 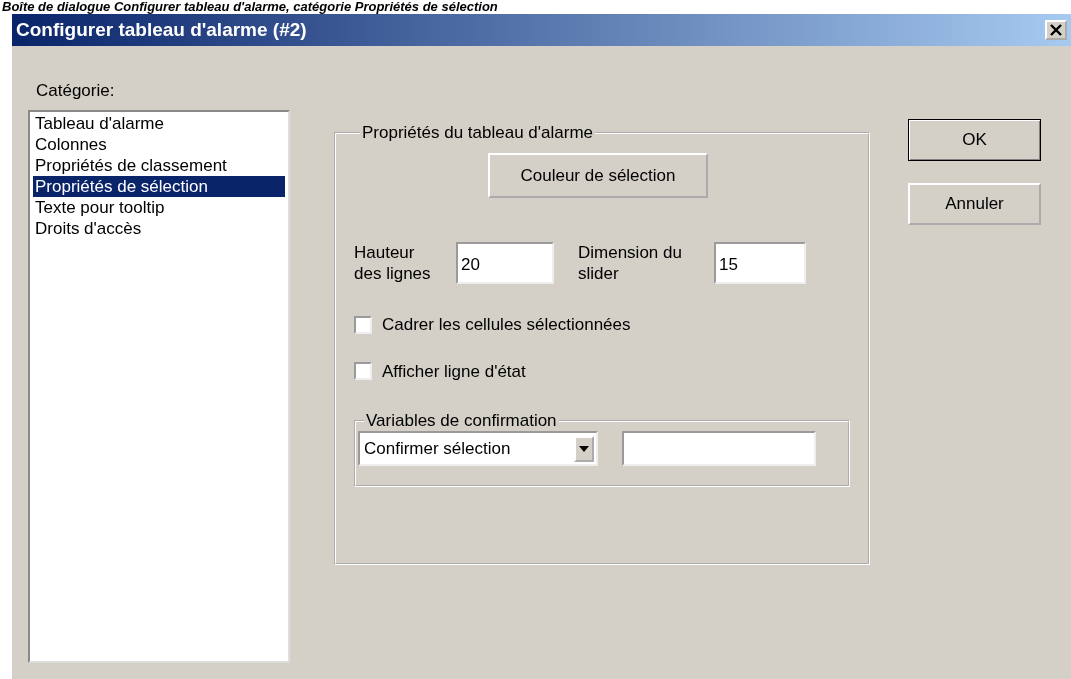 What do you see at coordinates (630, 263) in the screenshot?
I see `field-label: Dimension du slider` at bounding box center [630, 263].